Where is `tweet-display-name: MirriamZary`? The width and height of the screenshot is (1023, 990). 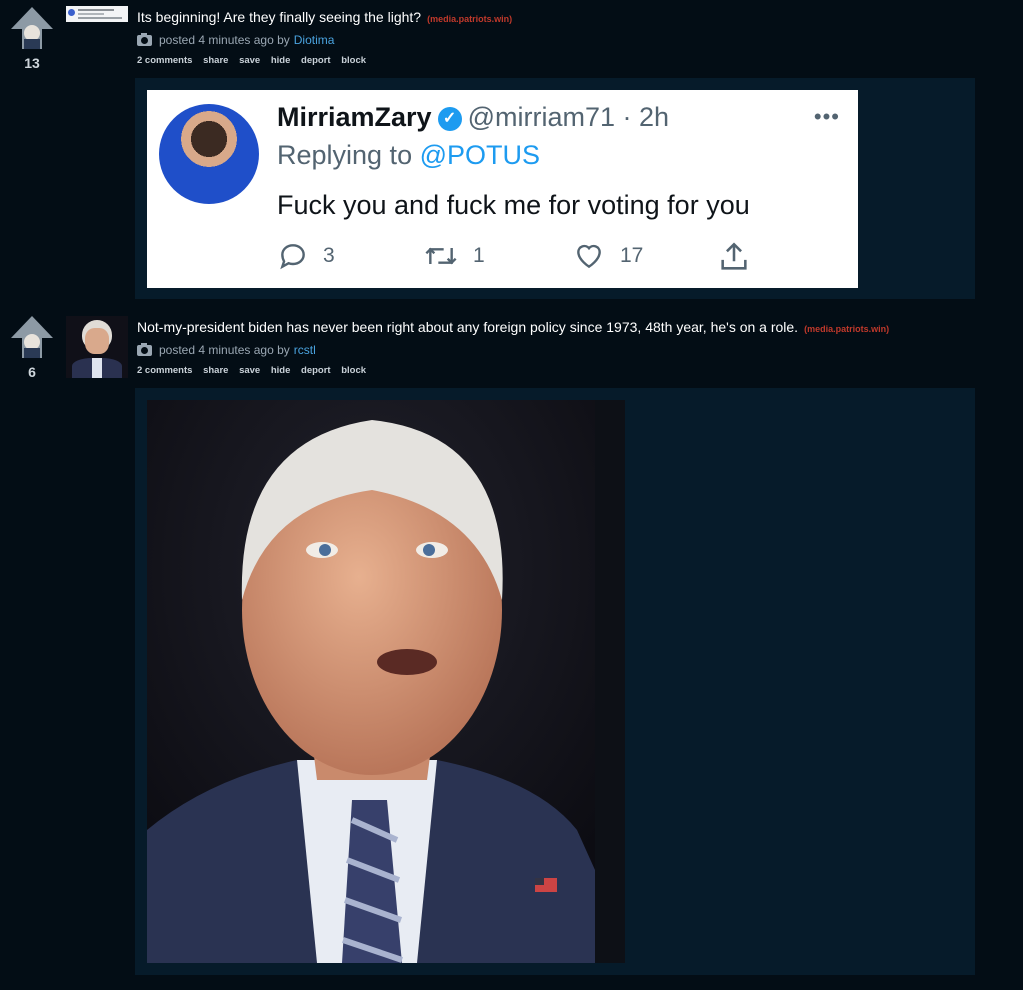 tweet-display-name: MirriamZary is located at coordinates (354, 117).